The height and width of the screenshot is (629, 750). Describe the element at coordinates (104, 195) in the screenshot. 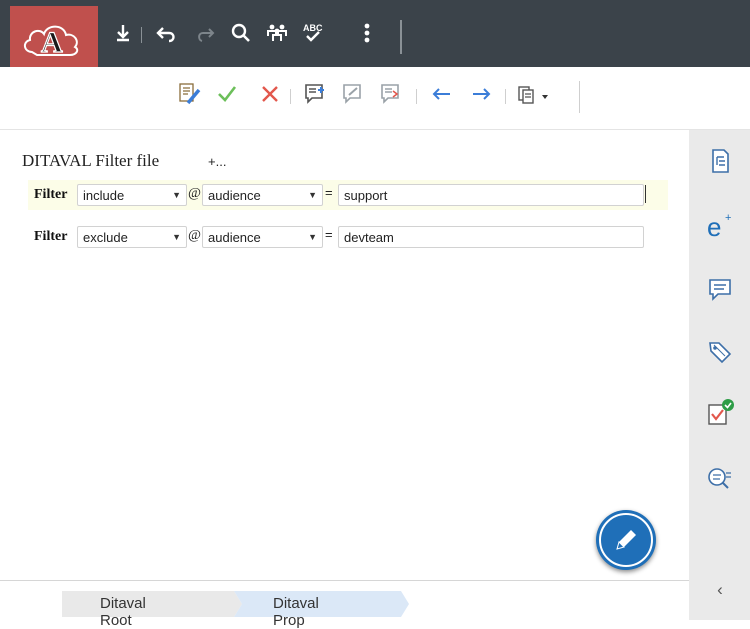

I see `action-select-value: include` at that location.